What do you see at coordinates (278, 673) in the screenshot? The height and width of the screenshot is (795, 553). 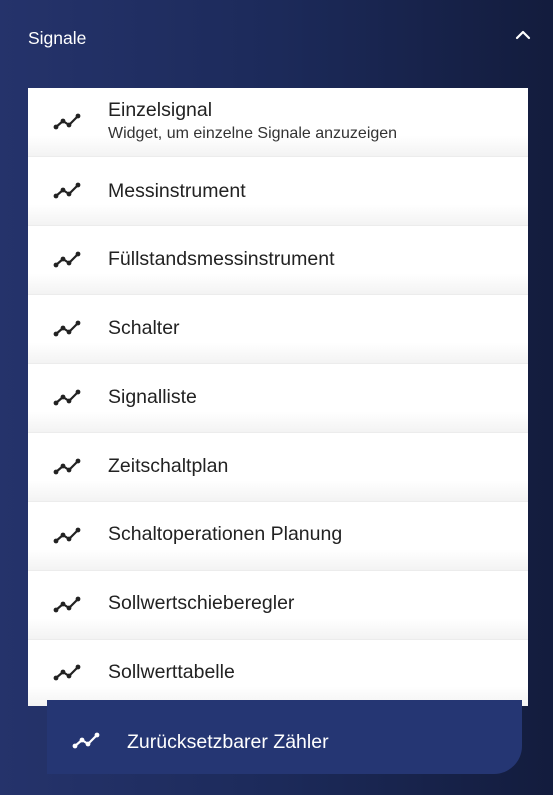 I see `widget-item-sollwerttabelle: Sollwerttabelle` at bounding box center [278, 673].